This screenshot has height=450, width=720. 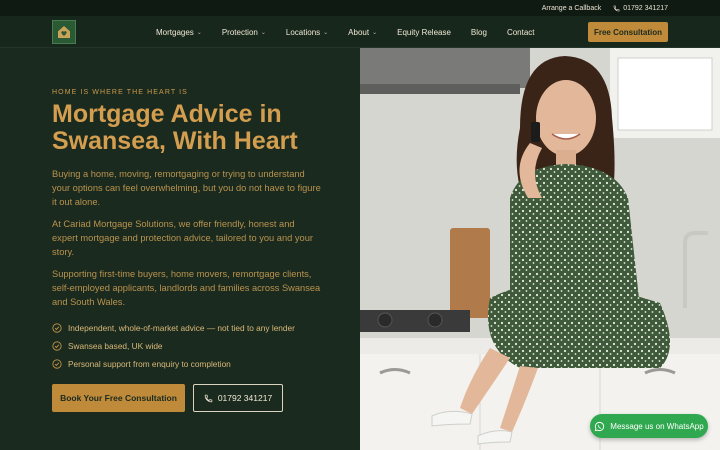 What do you see at coordinates (245, 398) in the screenshot?
I see `phone-button-label: 01792 341217` at bounding box center [245, 398].